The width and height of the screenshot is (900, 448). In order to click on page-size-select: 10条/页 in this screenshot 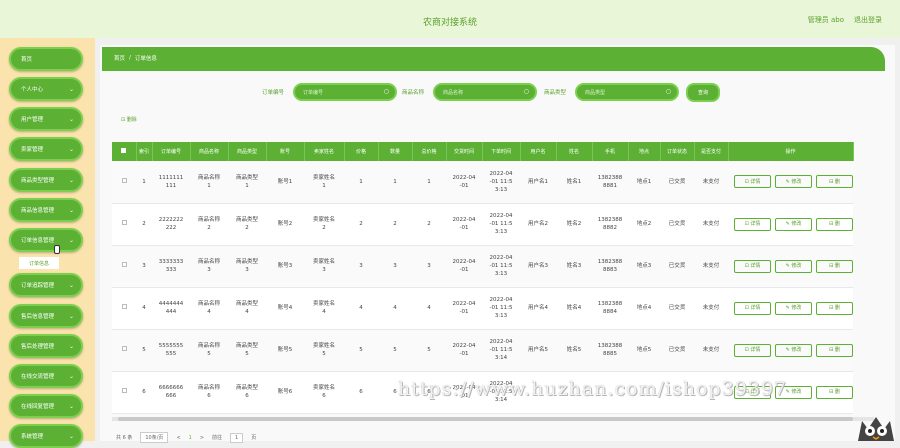, I will do `click(154, 437)`.